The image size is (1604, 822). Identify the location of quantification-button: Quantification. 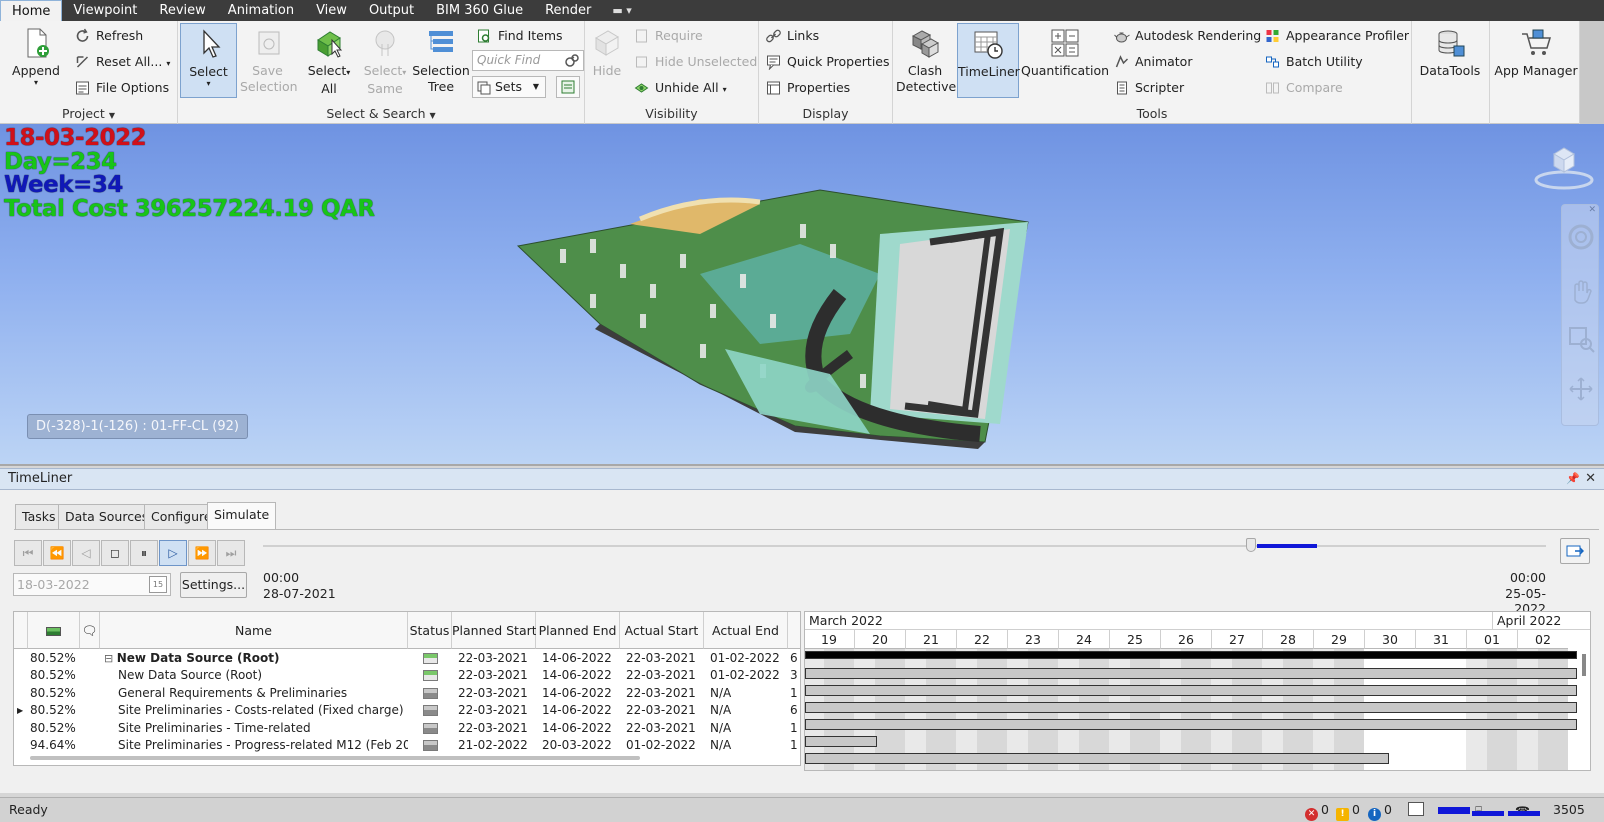
(1065, 60).